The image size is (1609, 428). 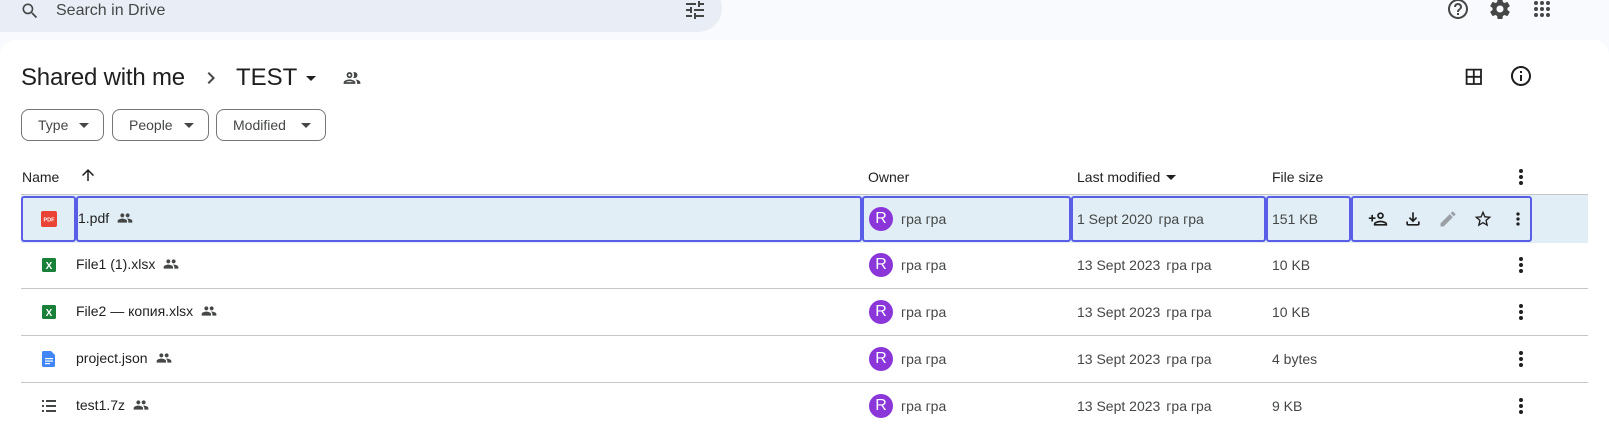 I want to click on file-name: File2 — копия.xlsx, so click(x=146, y=311).